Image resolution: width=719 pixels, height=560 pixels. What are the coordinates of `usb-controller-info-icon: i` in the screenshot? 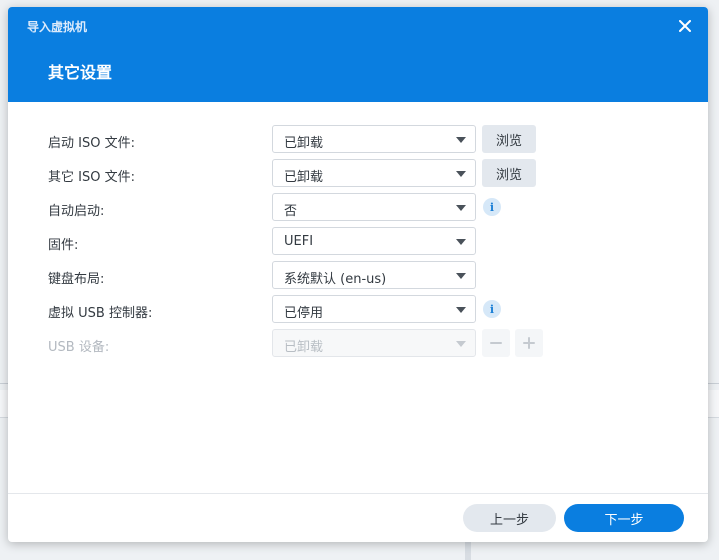 It's located at (492, 309).